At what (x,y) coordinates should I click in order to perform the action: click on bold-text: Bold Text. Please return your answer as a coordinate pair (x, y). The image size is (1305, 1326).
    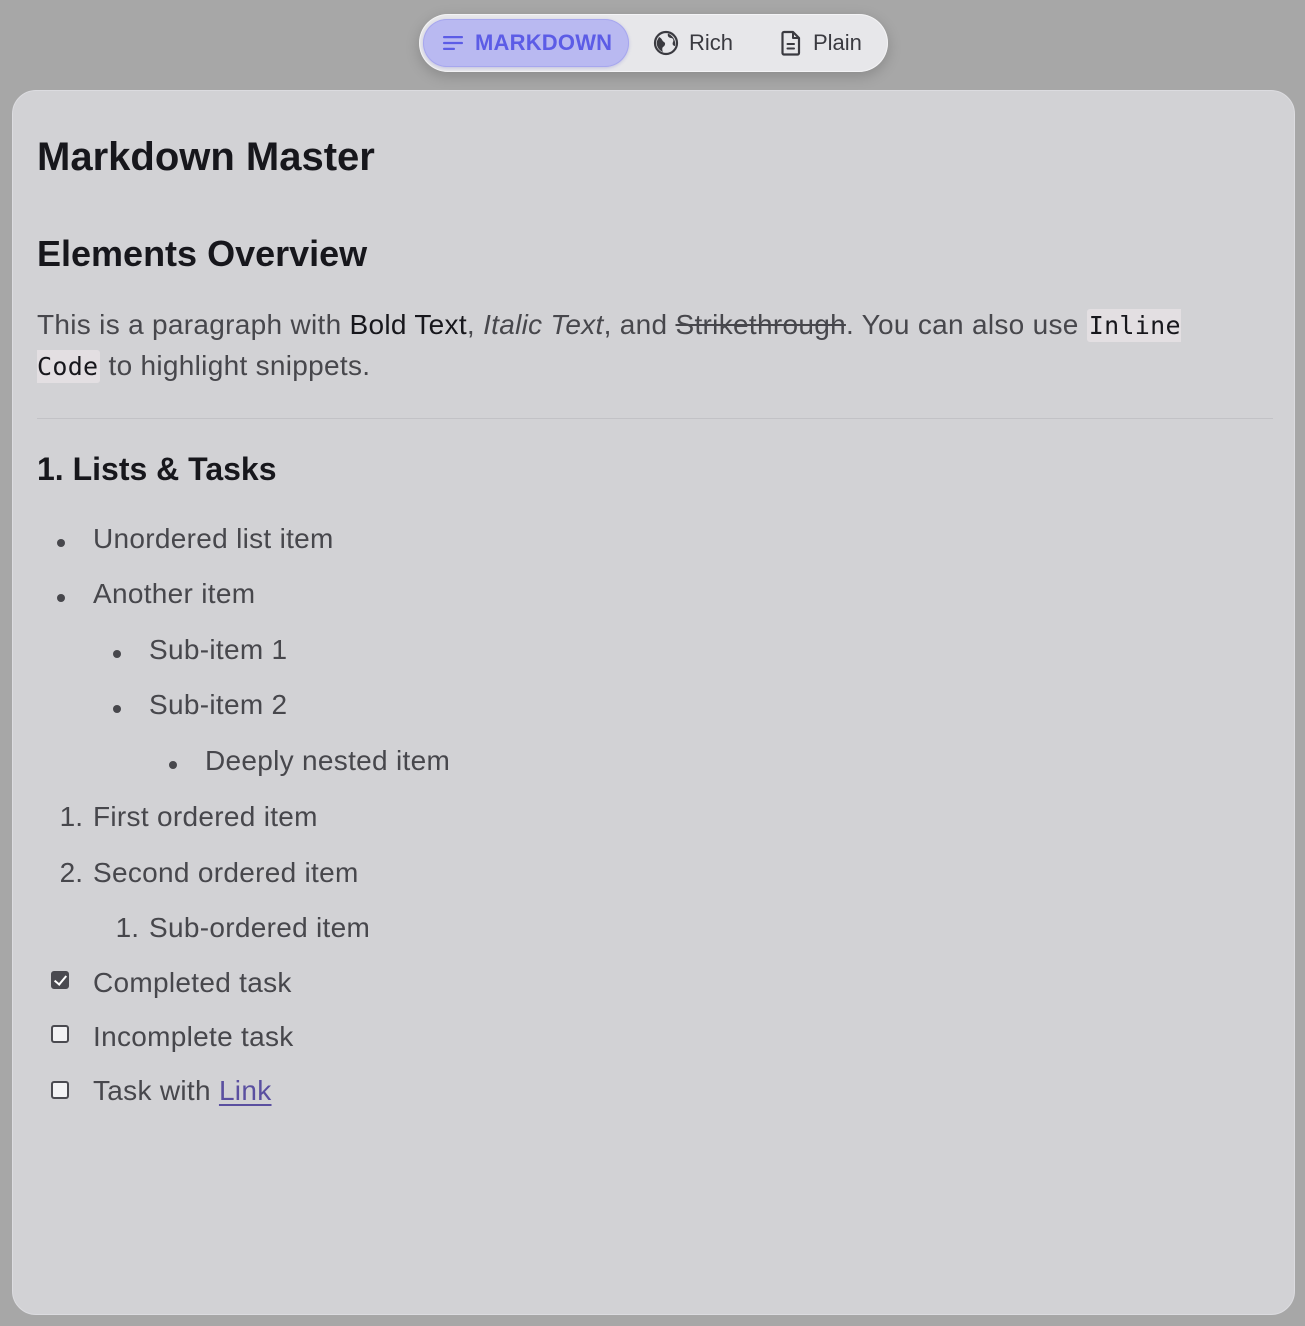
    Looking at the image, I should click on (408, 324).